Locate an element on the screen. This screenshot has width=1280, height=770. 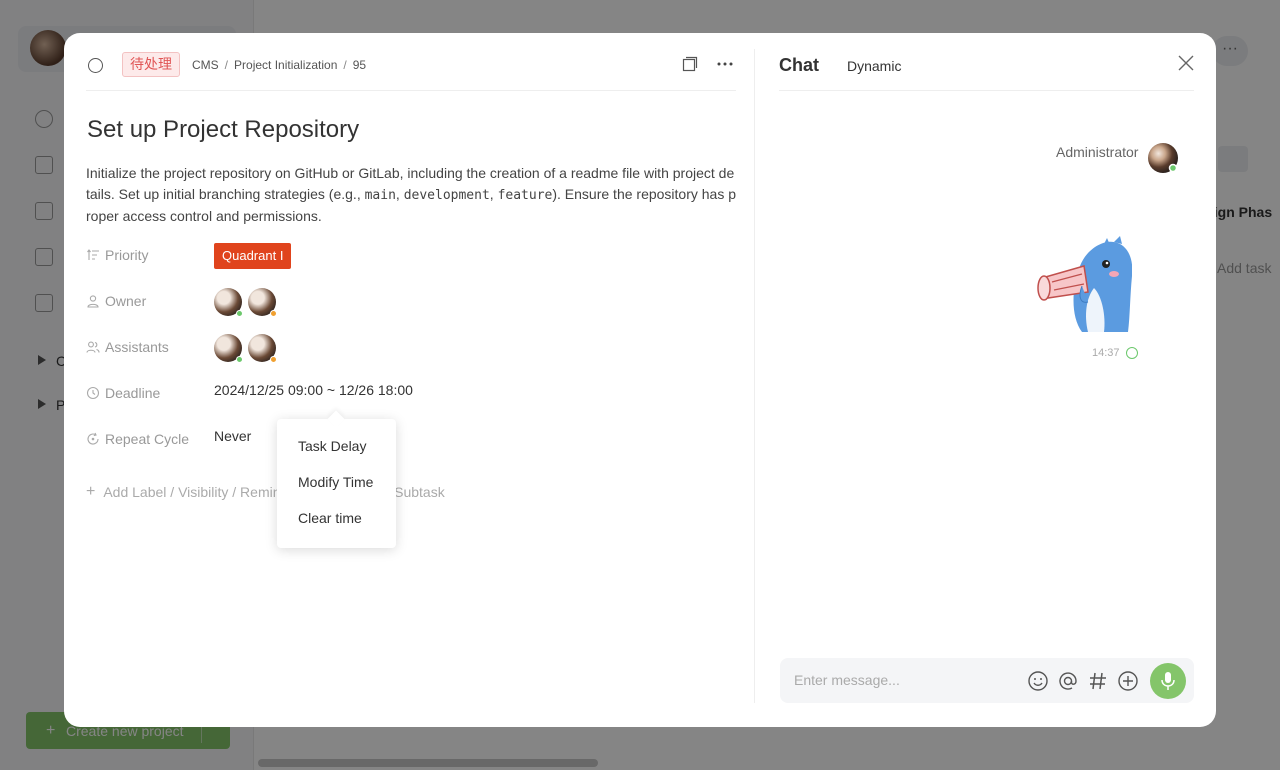
repeat-row: Repeat Cycle Never is located at coordinates (411, 440).